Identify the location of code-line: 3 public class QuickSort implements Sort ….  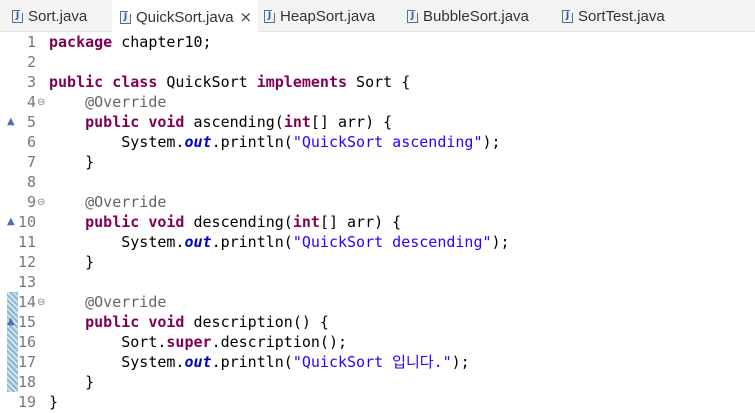
(377, 82).